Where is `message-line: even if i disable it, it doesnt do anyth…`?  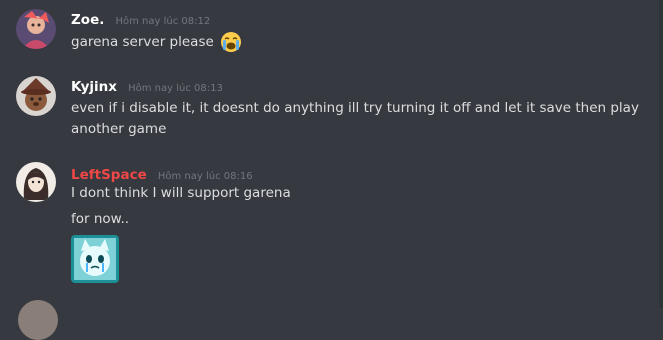
message-line: even if i disable it, it doesnt do anyth… is located at coordinates (355, 108).